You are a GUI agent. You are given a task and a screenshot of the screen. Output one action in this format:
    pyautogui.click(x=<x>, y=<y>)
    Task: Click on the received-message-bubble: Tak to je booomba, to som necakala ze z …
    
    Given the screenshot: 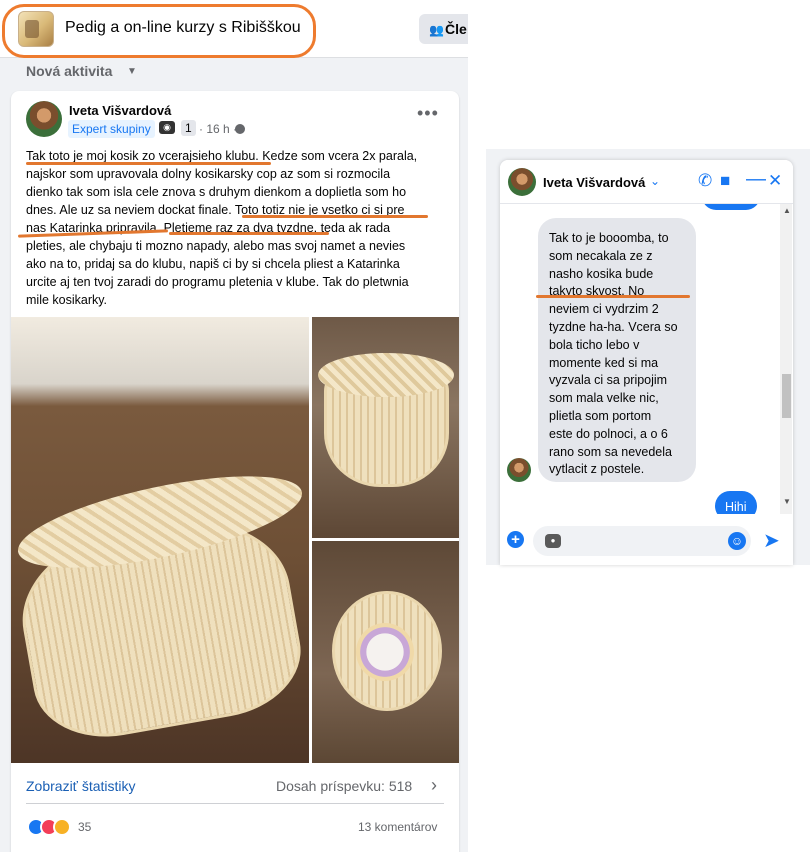 What is the action you would take?
    pyautogui.click(x=617, y=350)
    